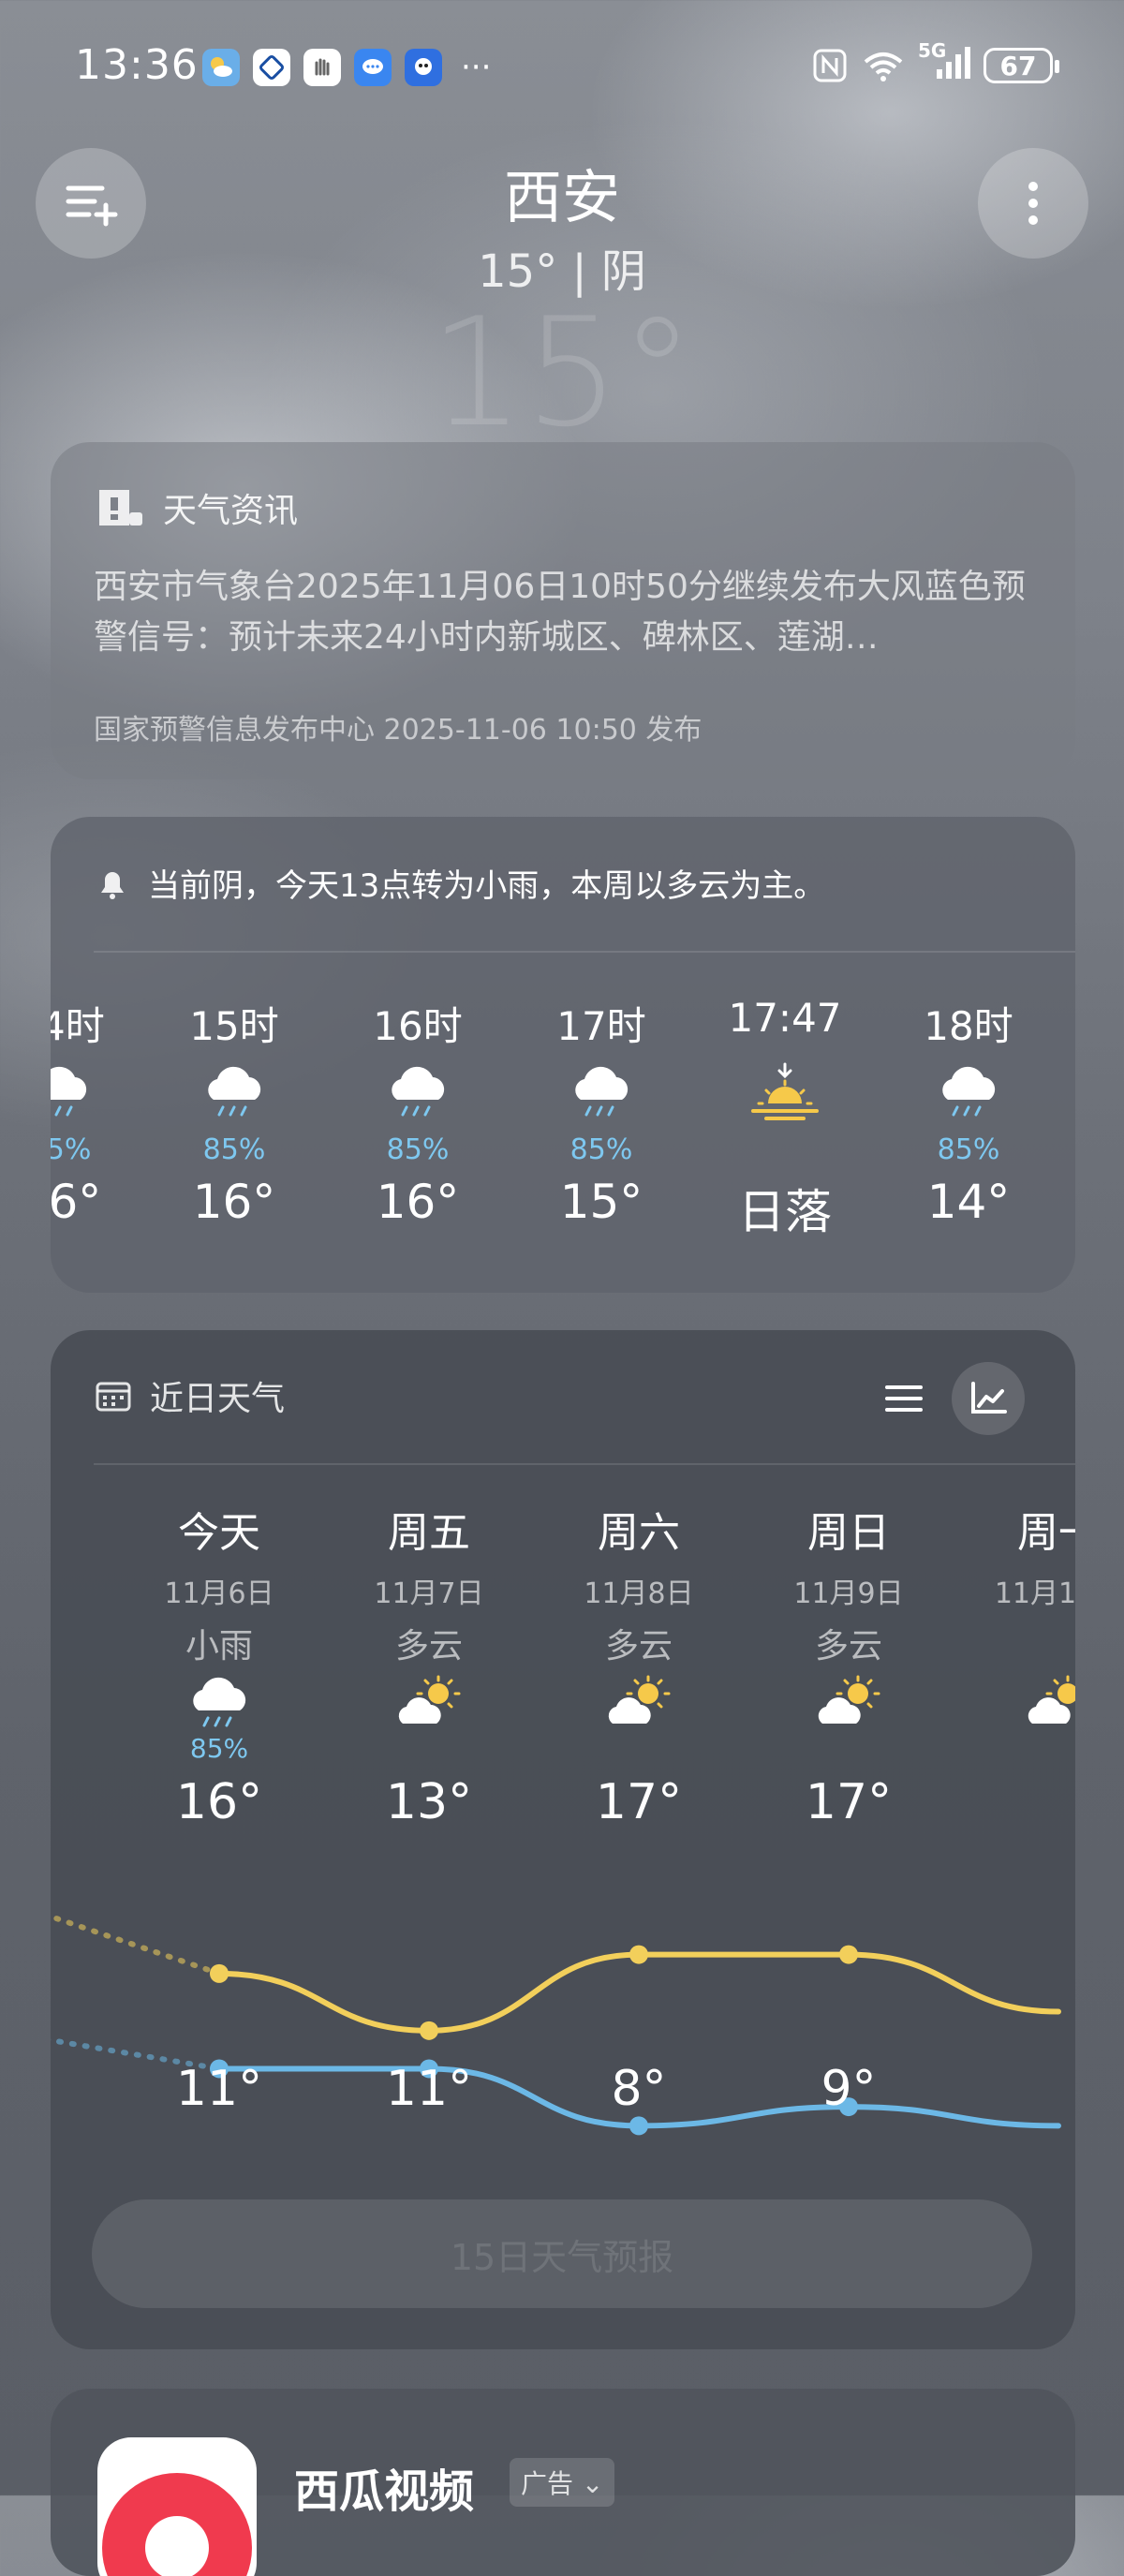  Describe the element at coordinates (639, 1594) in the screenshot. I see `day-date: 11月8日` at that location.